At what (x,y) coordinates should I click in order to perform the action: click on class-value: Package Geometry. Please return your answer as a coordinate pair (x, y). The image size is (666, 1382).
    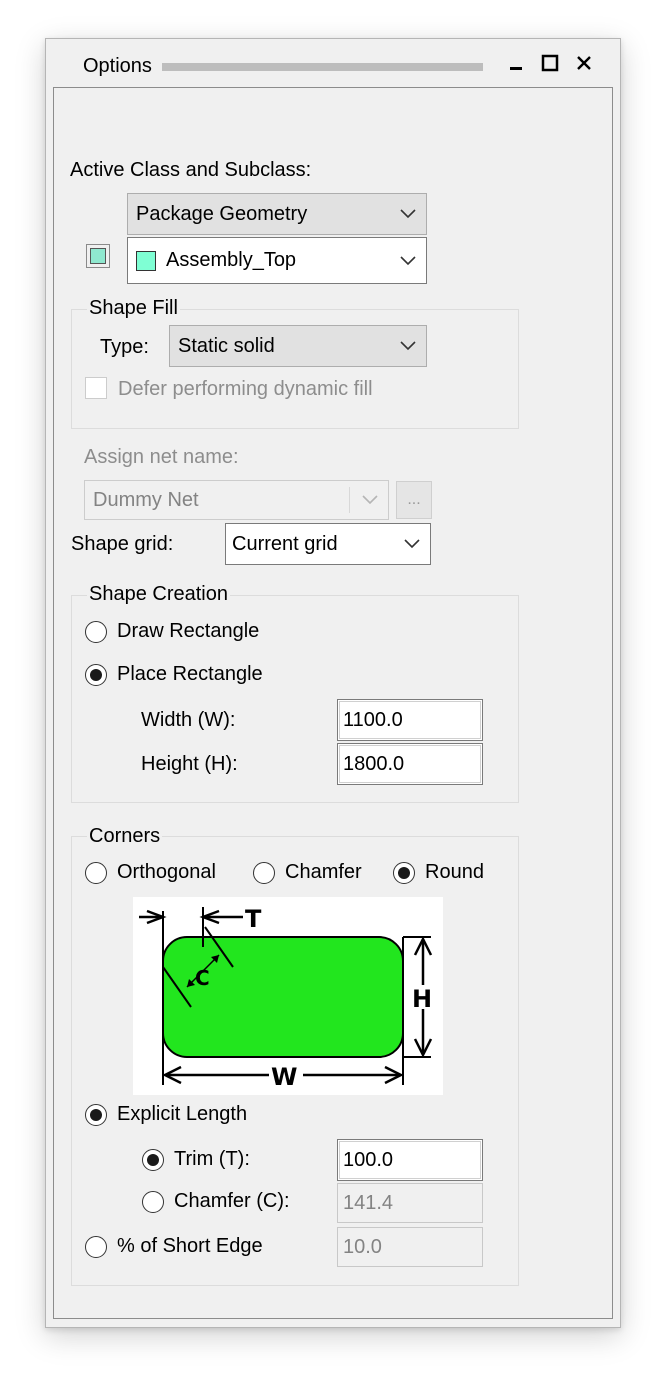
    Looking at the image, I should click on (222, 213).